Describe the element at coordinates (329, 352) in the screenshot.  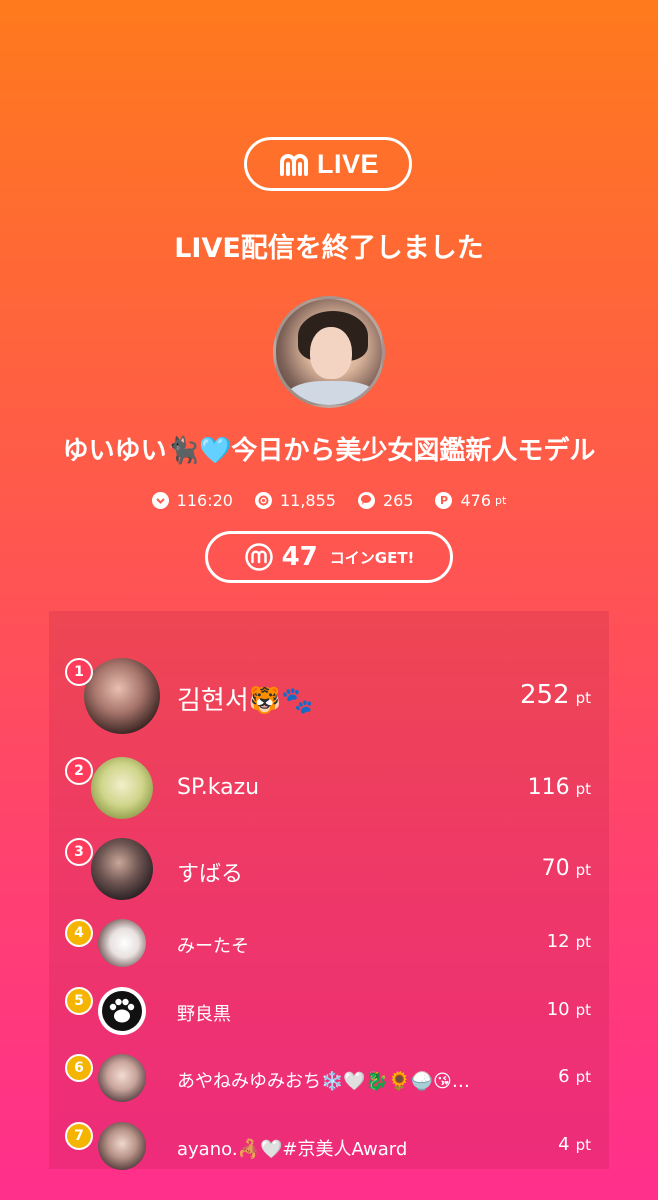
I see `host-avatar` at that location.